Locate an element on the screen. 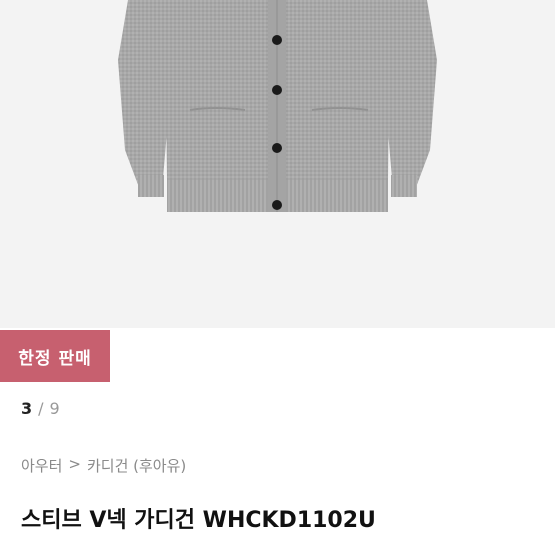  pager-total: 9 is located at coordinates (54, 408).